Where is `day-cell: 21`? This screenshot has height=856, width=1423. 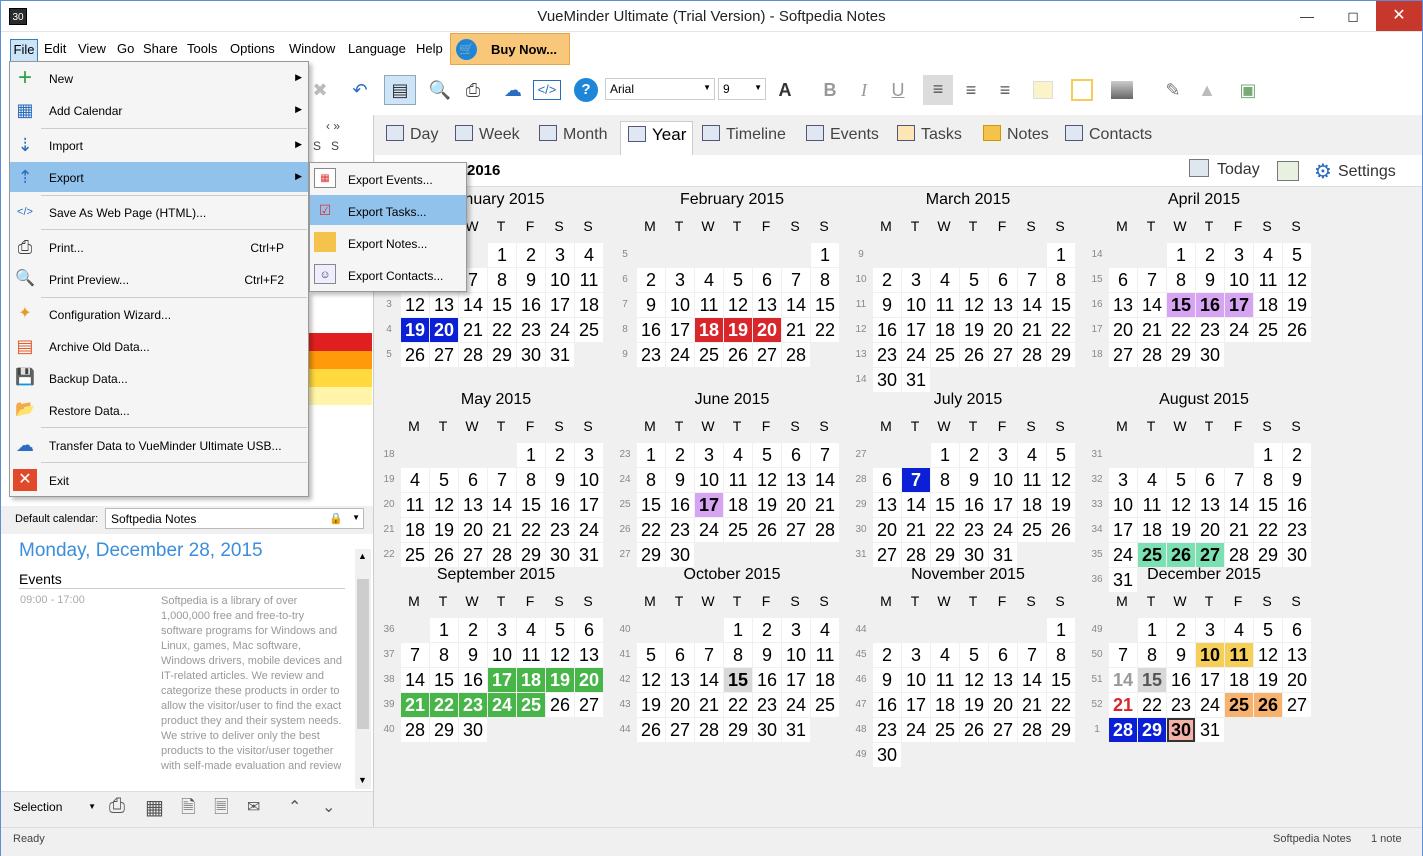 day-cell: 21 is located at coordinates (415, 705).